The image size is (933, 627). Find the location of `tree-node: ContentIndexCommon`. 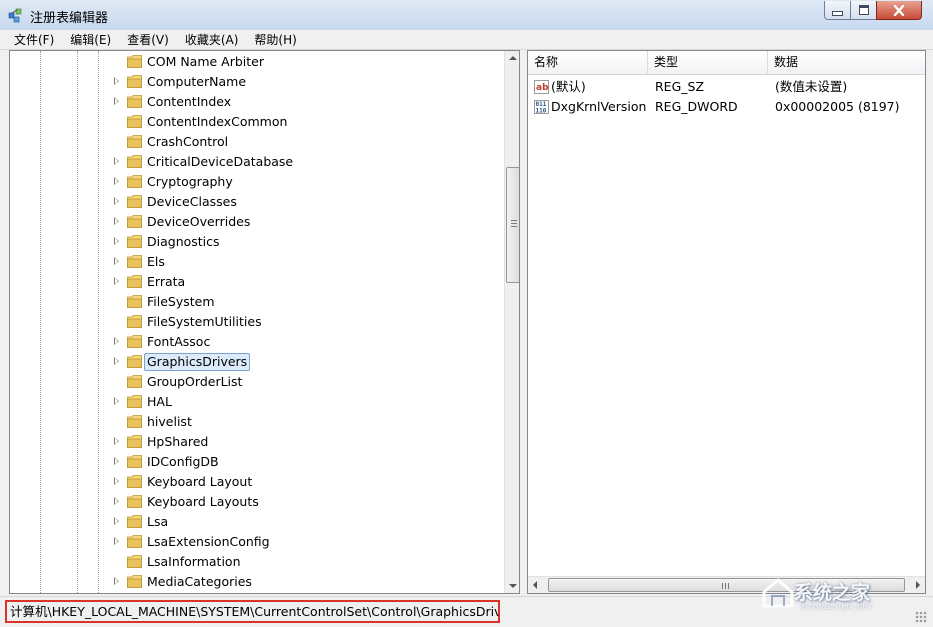

tree-node: ContentIndexCommon is located at coordinates (255, 122).